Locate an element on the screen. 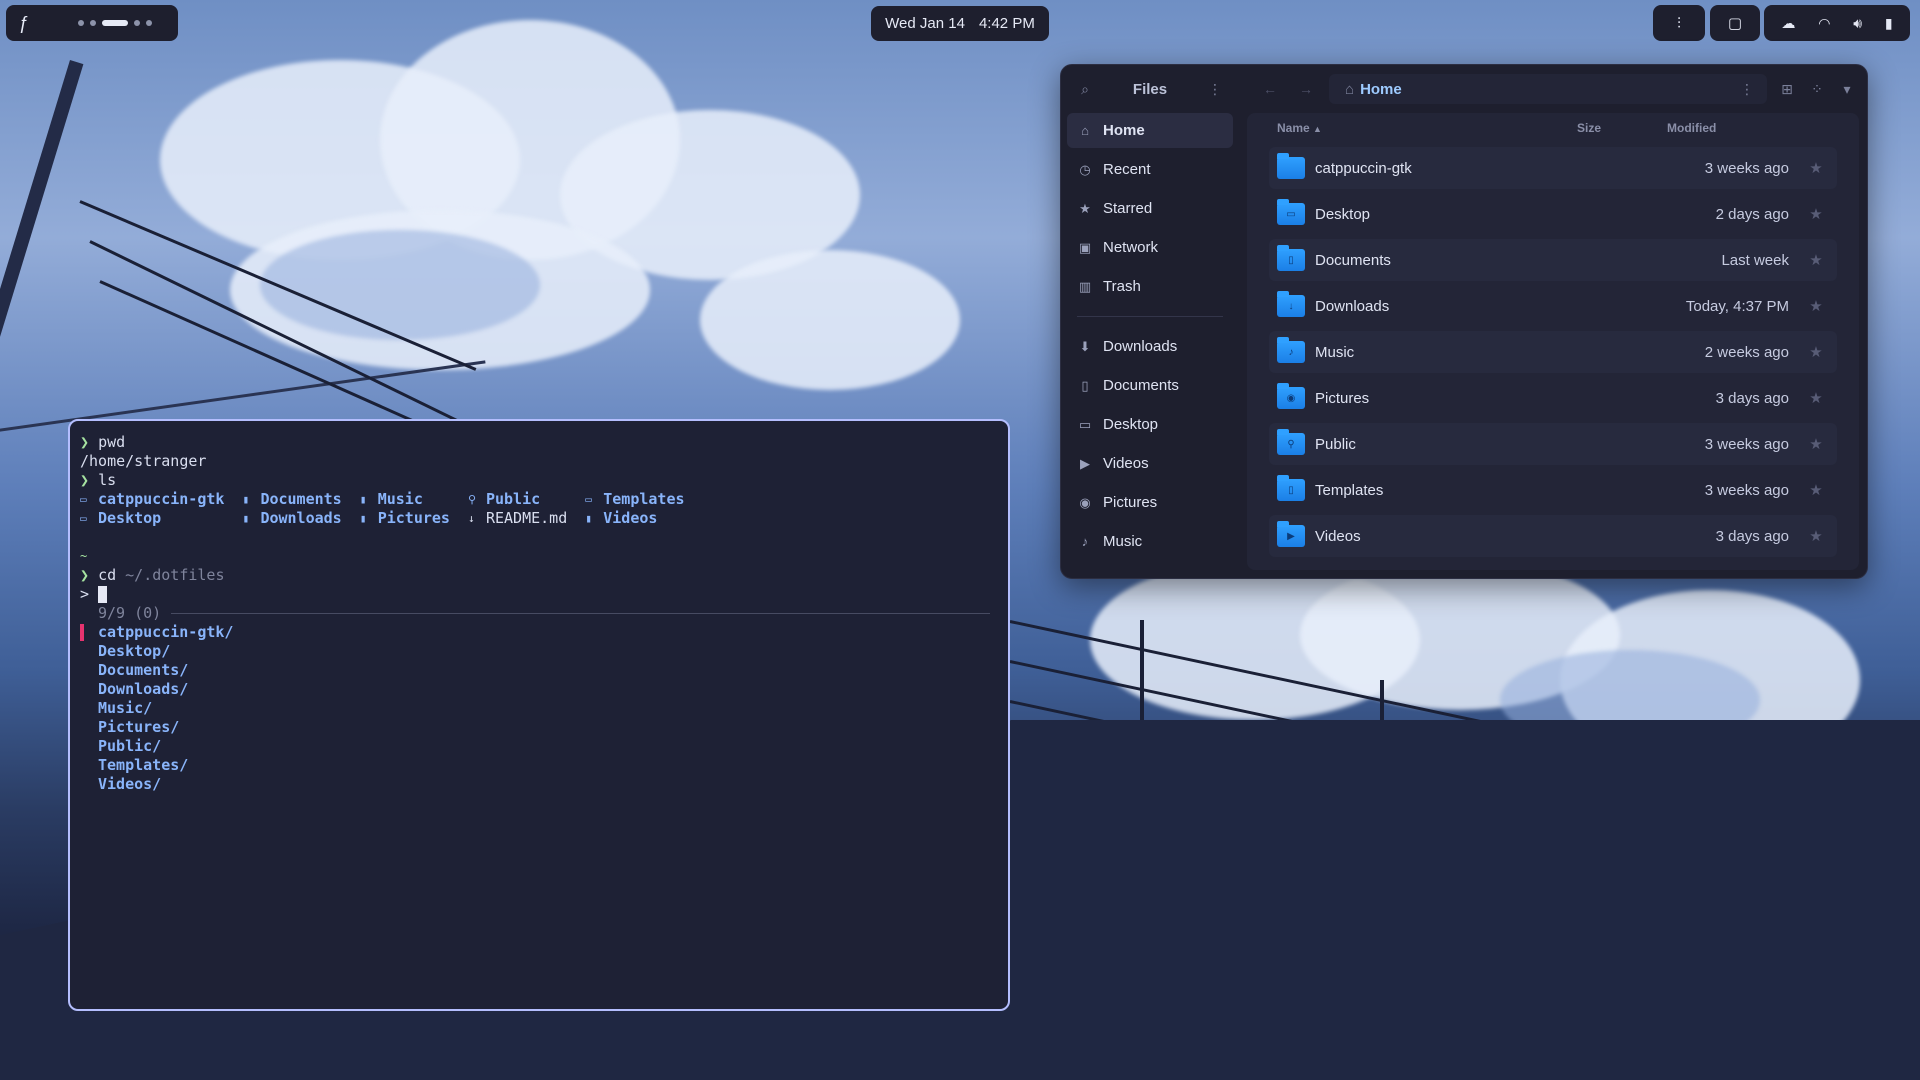 The width and height of the screenshot is (1920, 1080). file-row: ▭ Desktop 2 days ago ★ is located at coordinates (1553, 214).